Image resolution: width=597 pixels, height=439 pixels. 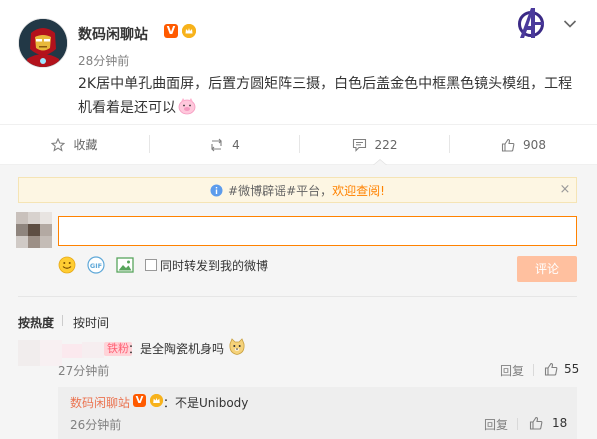 I want to click on submit-comment-button: 评论, so click(x=547, y=269).